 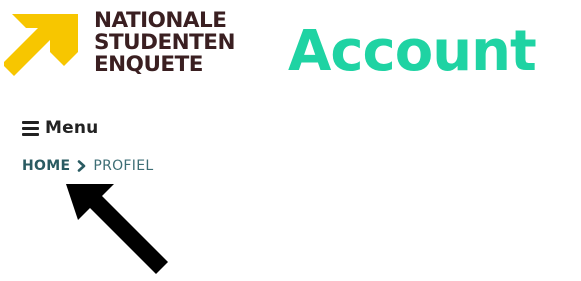 I want to click on chevron-right-icon, so click(x=81, y=166).